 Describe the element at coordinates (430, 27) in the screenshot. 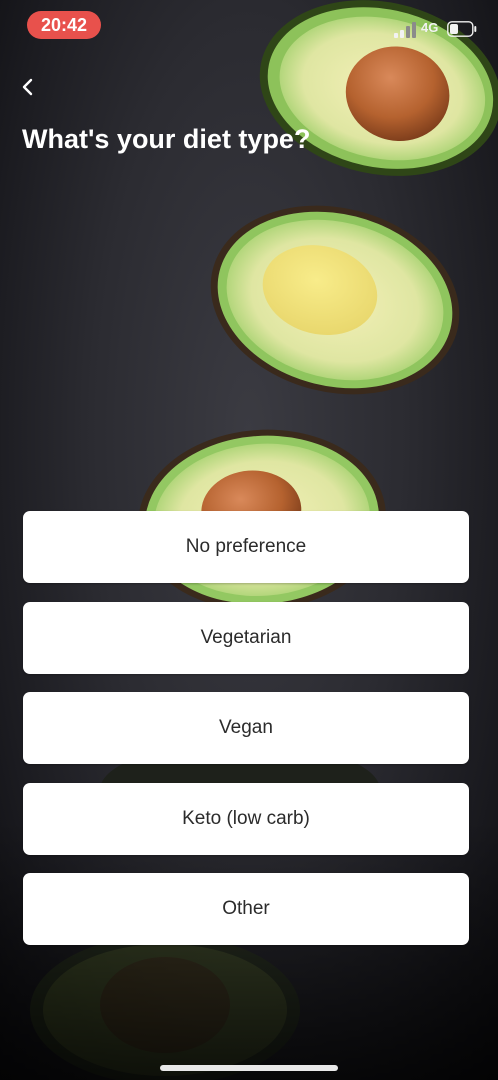

I see `network-type-label: 4G` at that location.